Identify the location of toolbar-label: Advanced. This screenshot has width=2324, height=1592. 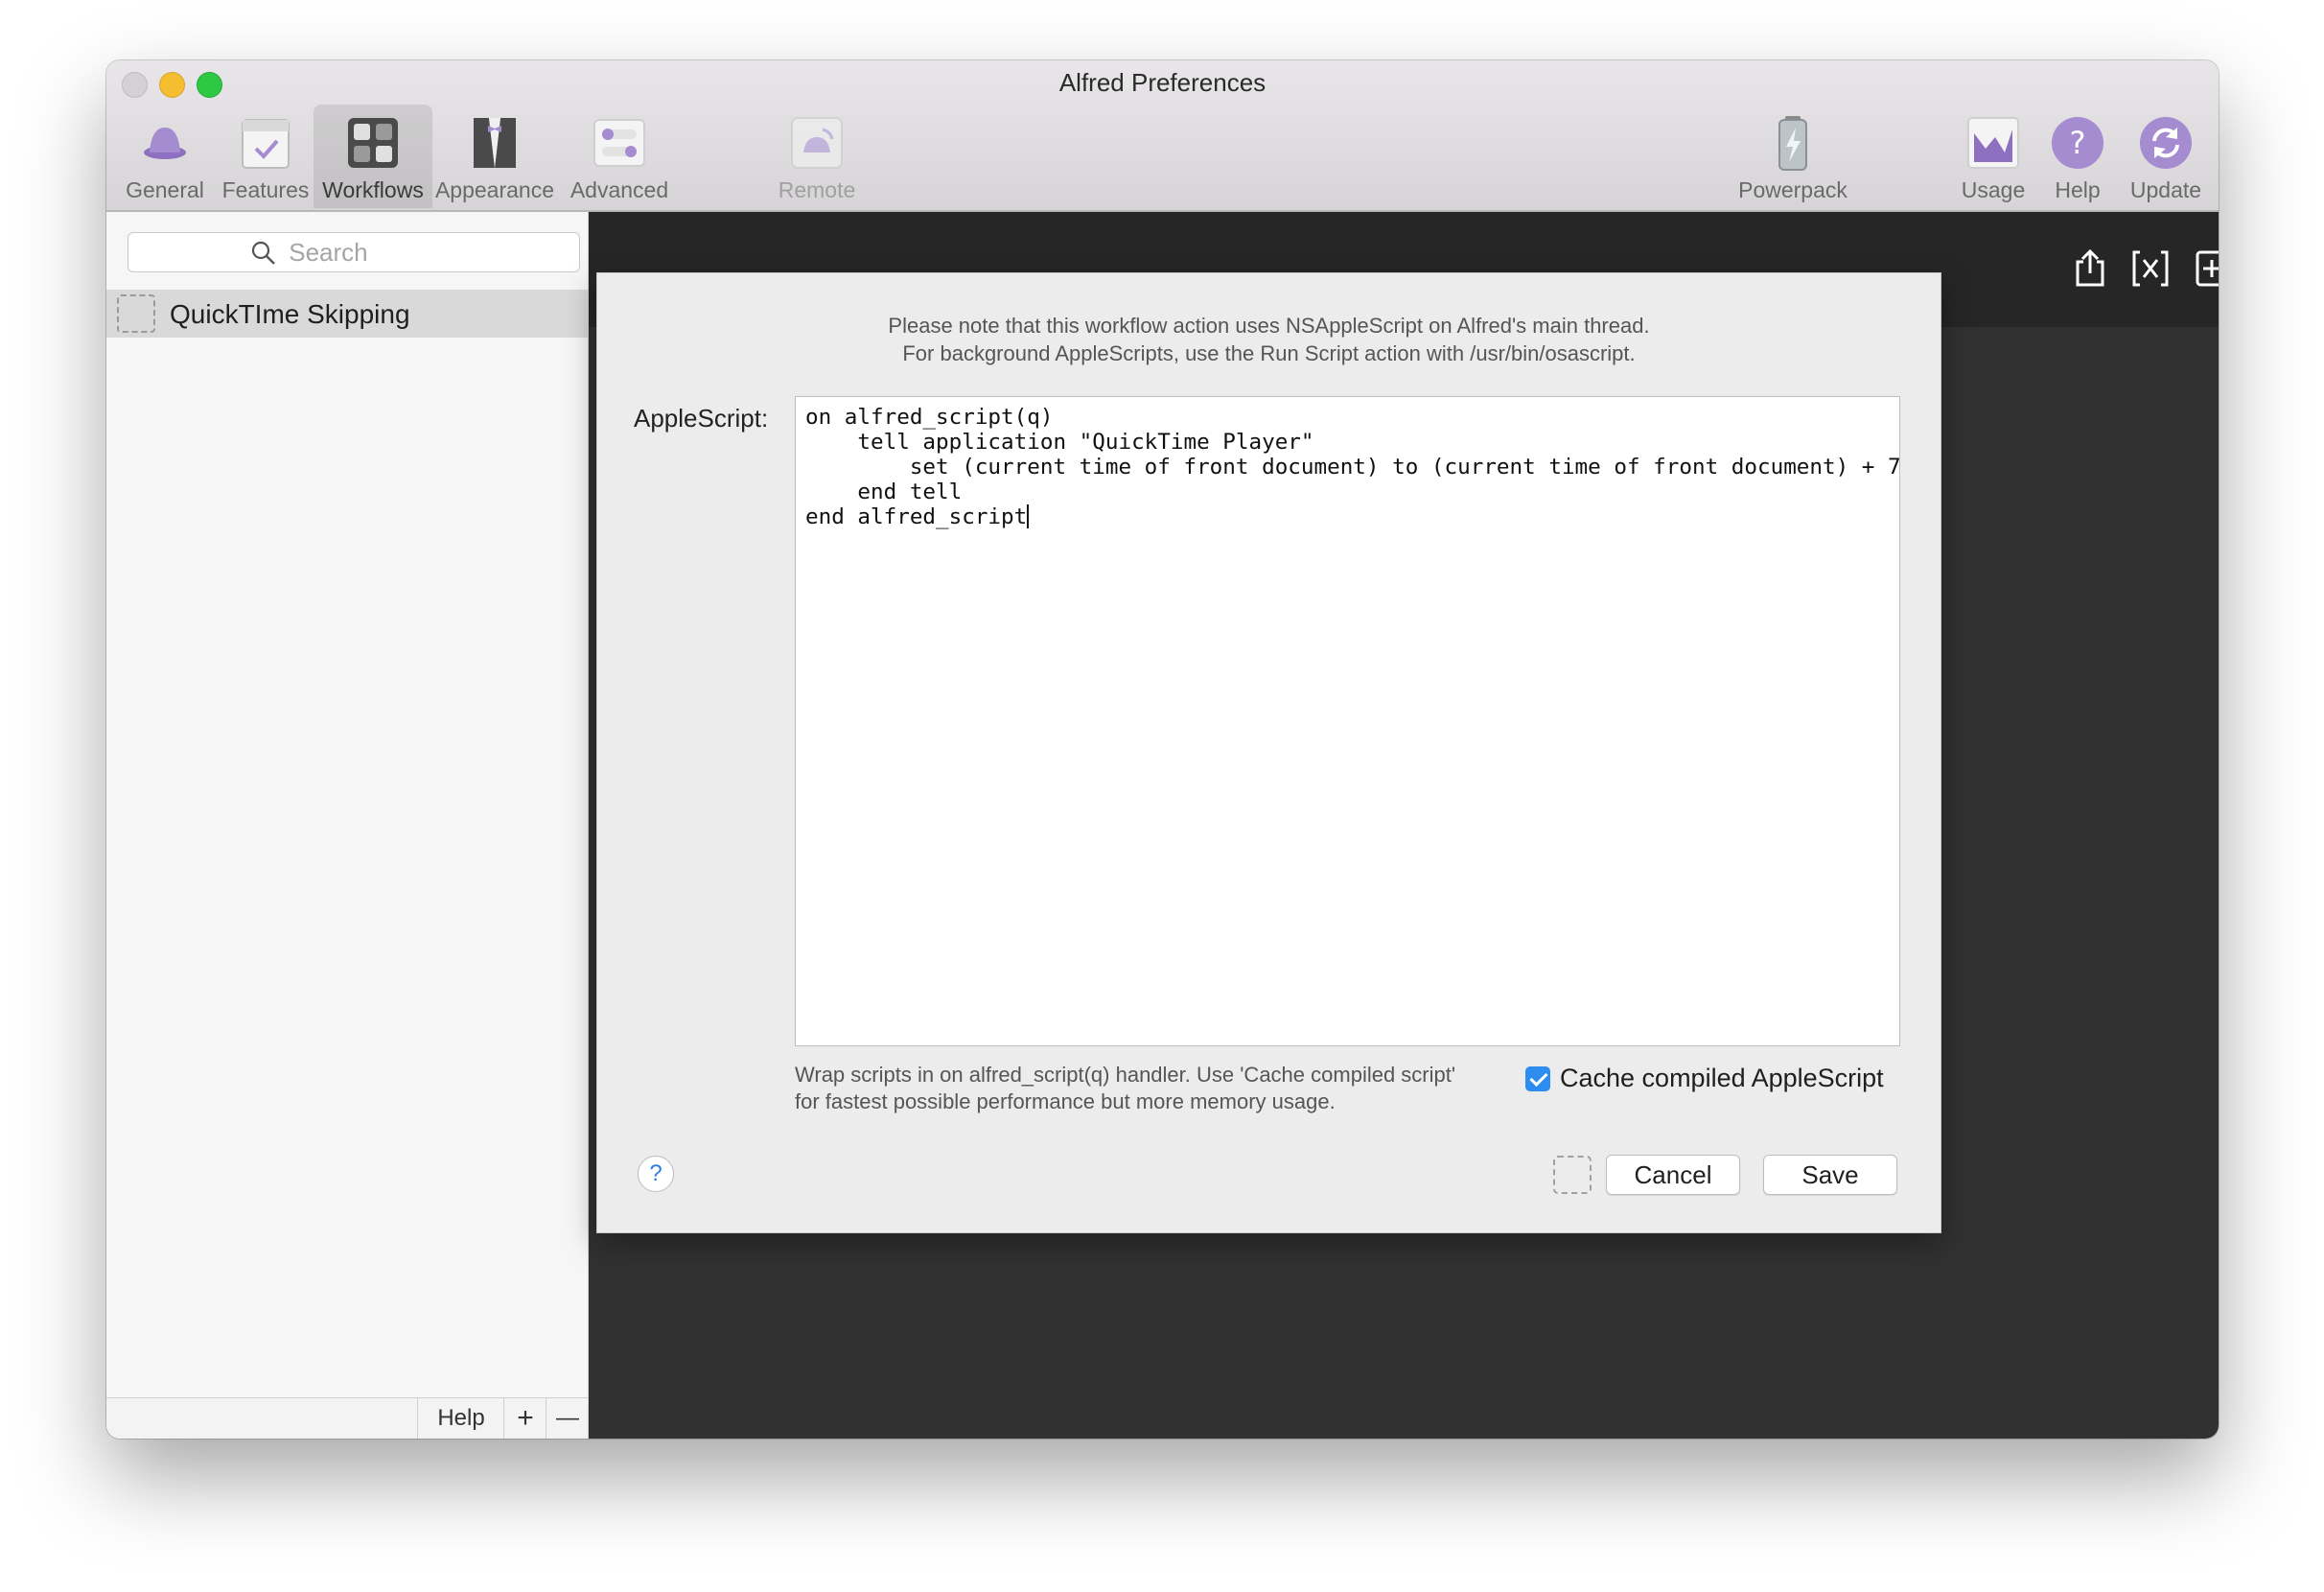
(619, 189).